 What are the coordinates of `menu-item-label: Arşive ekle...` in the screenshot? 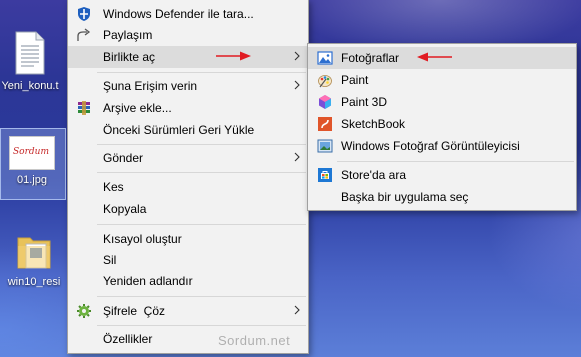 It's located at (137, 108).